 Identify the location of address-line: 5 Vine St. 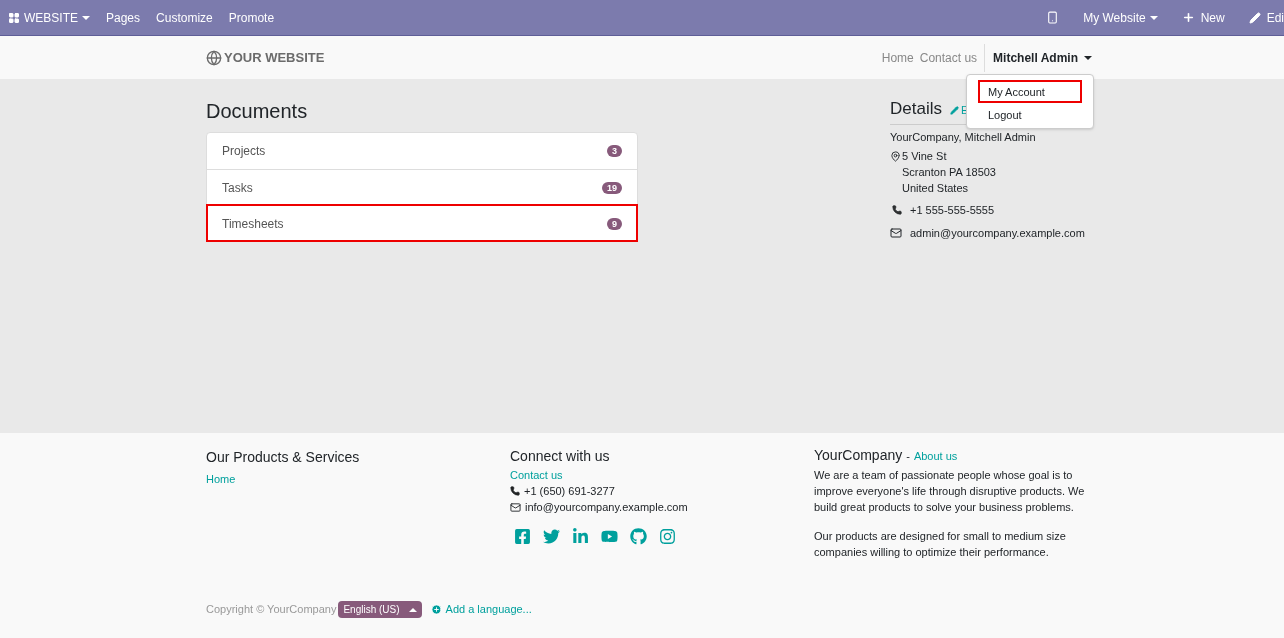
(925, 156).